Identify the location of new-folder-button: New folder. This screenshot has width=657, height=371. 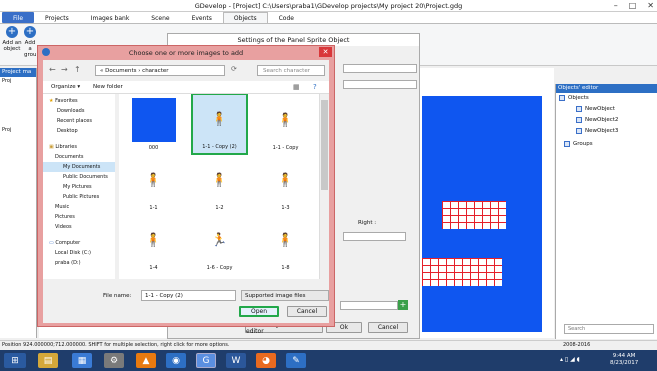
(108, 87).